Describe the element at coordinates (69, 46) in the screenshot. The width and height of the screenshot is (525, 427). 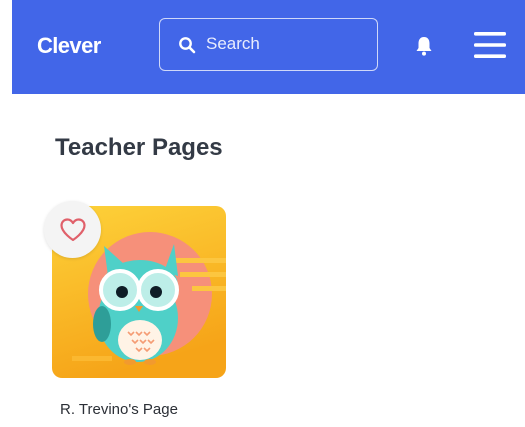
I see `clever-logo: Clever` at that location.